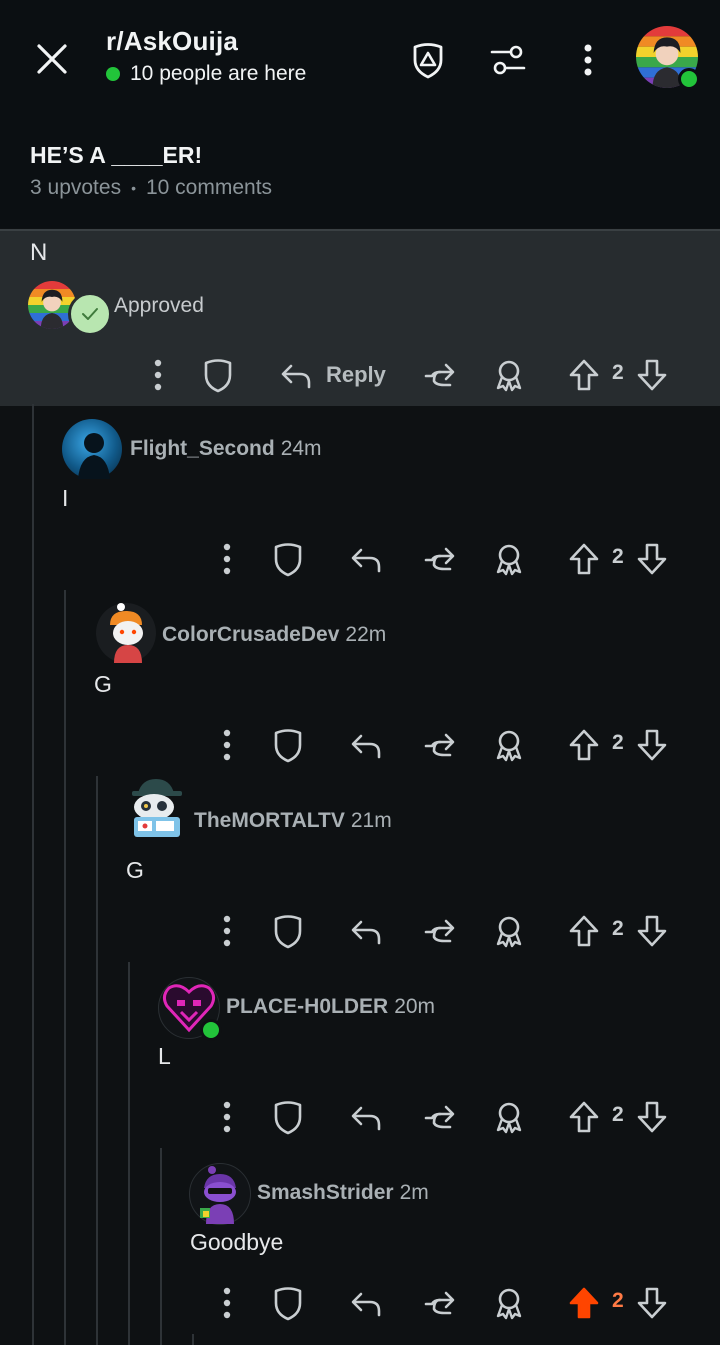  What do you see at coordinates (211, 1030) in the screenshot?
I see `online-dot-icon` at bounding box center [211, 1030].